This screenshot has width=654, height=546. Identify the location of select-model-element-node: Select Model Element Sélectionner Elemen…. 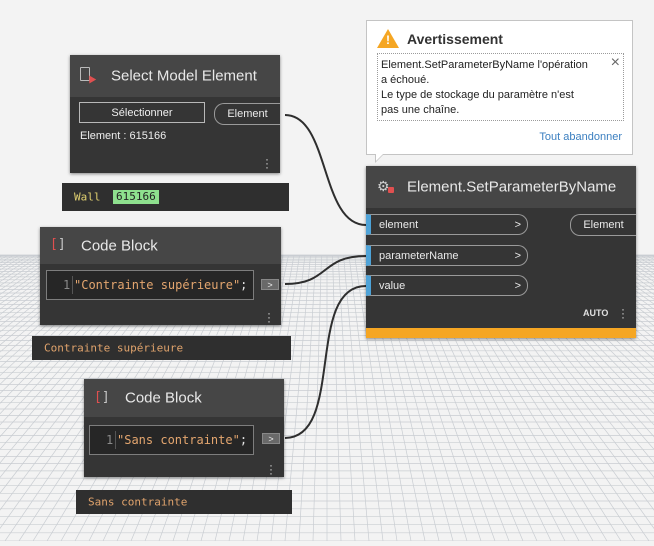
(175, 114).